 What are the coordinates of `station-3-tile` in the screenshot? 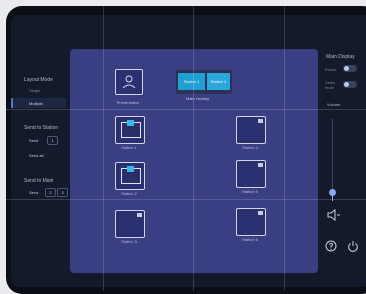 It's located at (130, 224).